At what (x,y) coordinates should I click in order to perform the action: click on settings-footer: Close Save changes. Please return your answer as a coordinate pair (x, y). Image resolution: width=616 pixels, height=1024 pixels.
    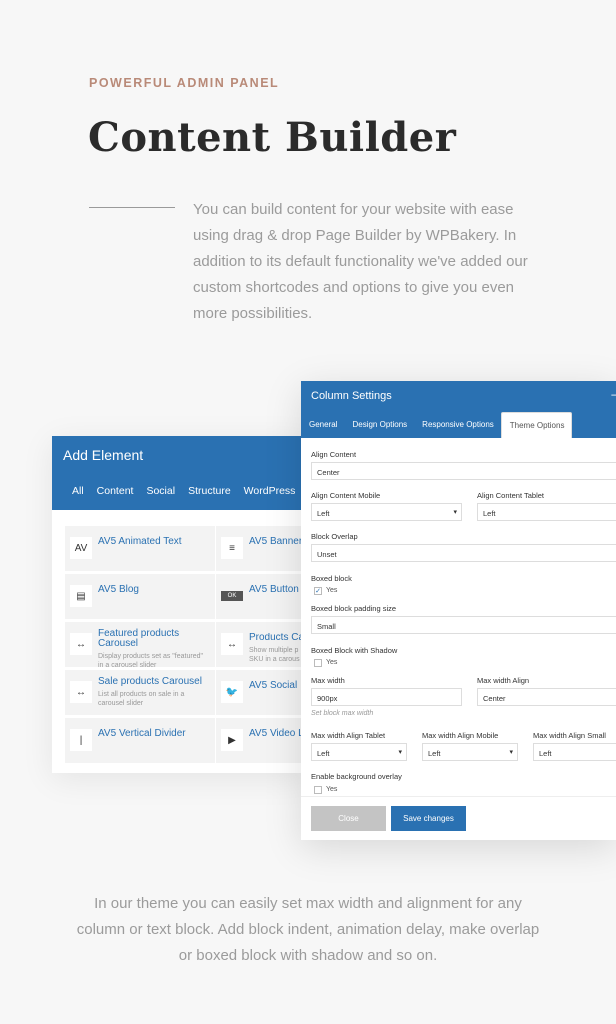
    Looking at the image, I should click on (458, 818).